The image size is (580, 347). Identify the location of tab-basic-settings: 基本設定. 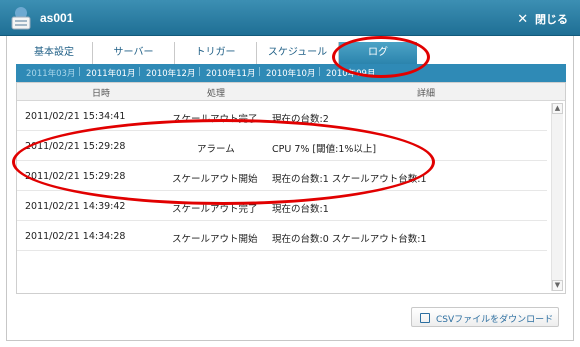
(54, 53).